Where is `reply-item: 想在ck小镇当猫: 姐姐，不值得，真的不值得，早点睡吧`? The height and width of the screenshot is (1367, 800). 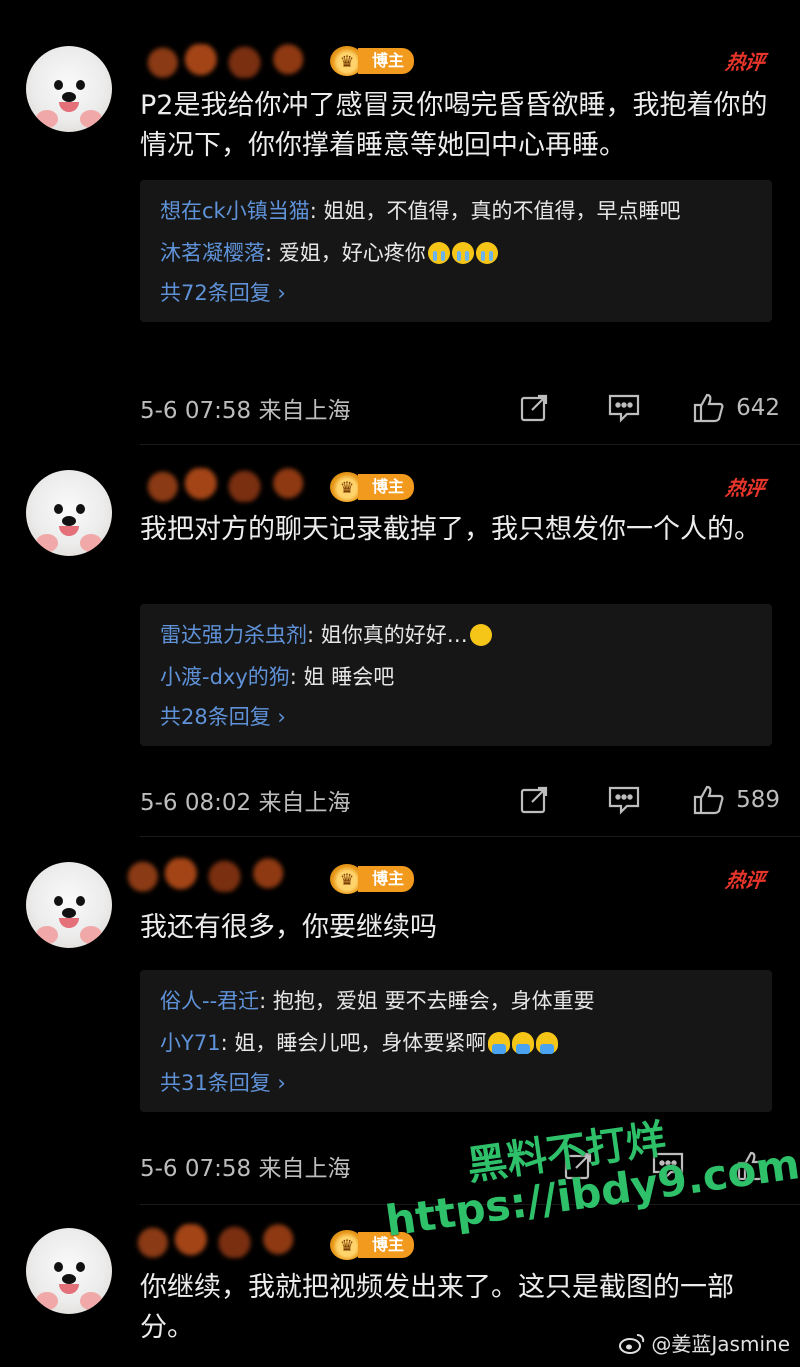 reply-item: 想在ck小镇当猫: 姐姐，不值得，真的不值得，早点睡吧 is located at coordinates (456, 211).